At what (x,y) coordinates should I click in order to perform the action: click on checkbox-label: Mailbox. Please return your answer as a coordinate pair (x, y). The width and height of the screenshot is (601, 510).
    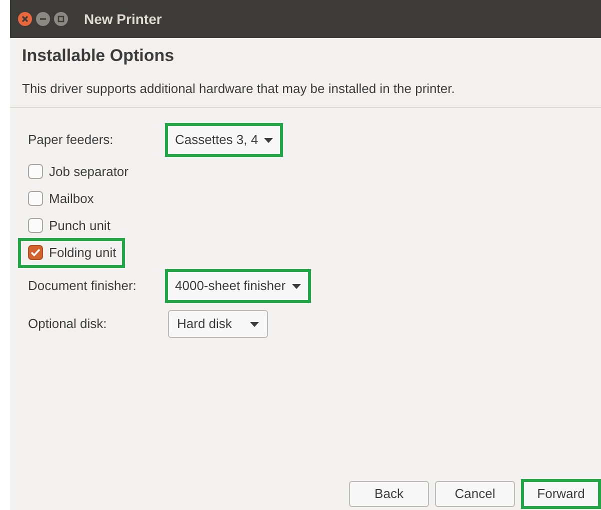
    Looking at the image, I should click on (71, 198).